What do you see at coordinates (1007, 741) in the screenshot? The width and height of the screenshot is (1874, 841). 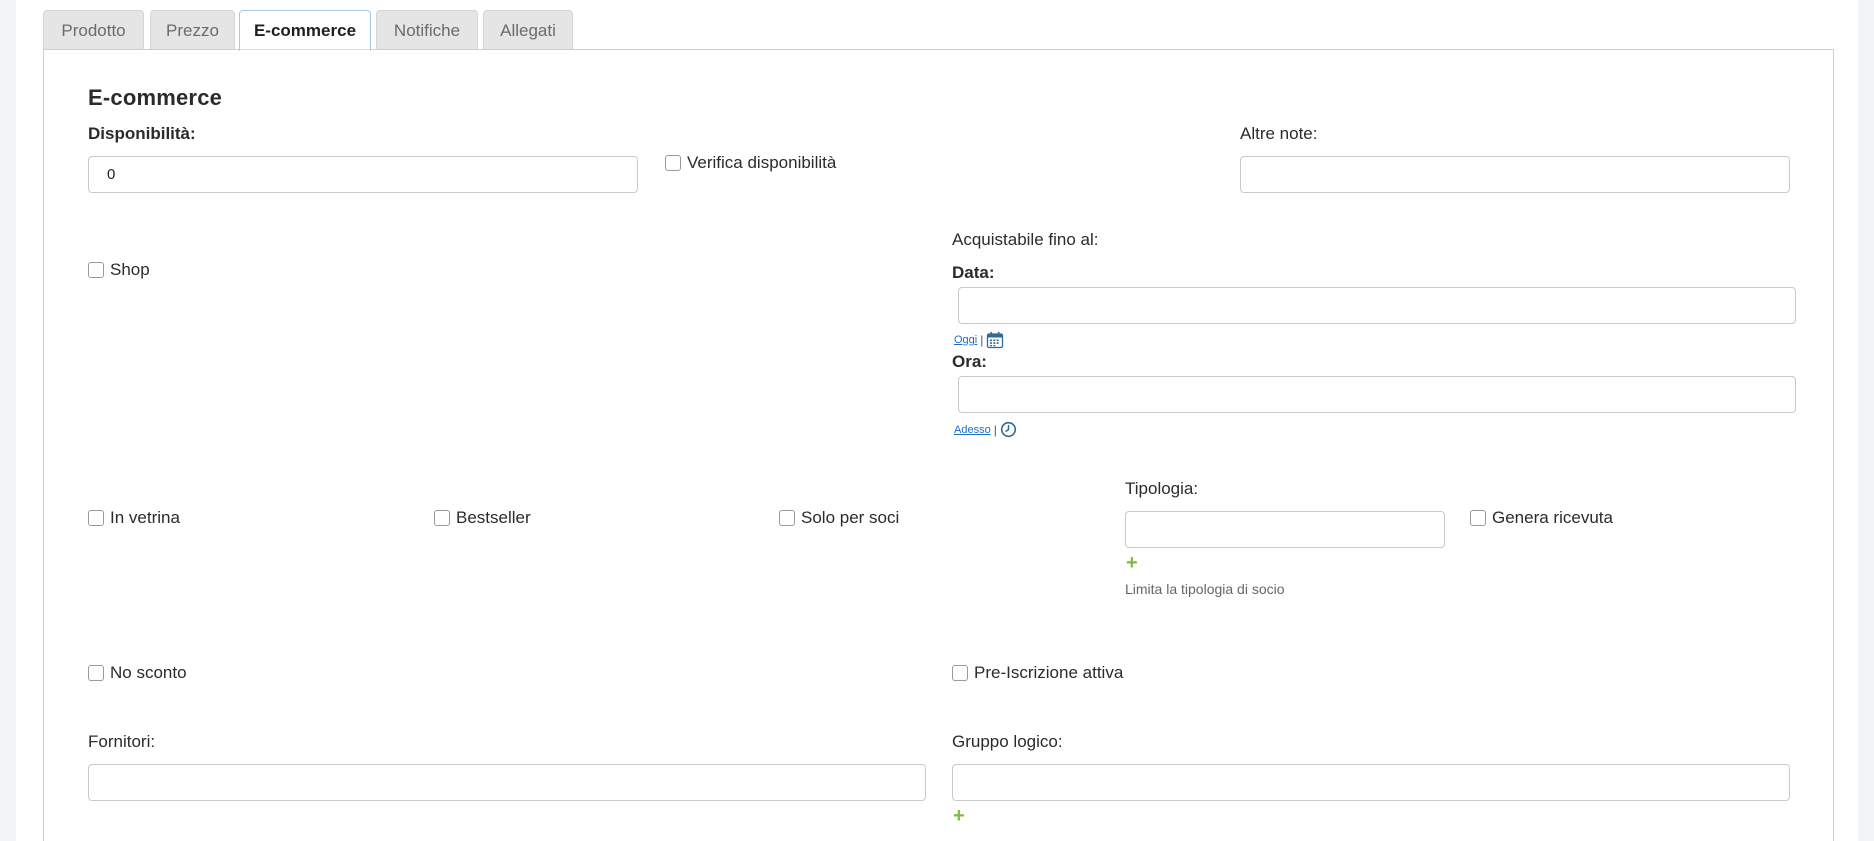 I see `gruppo-logico-label: Gruppo logico:` at bounding box center [1007, 741].